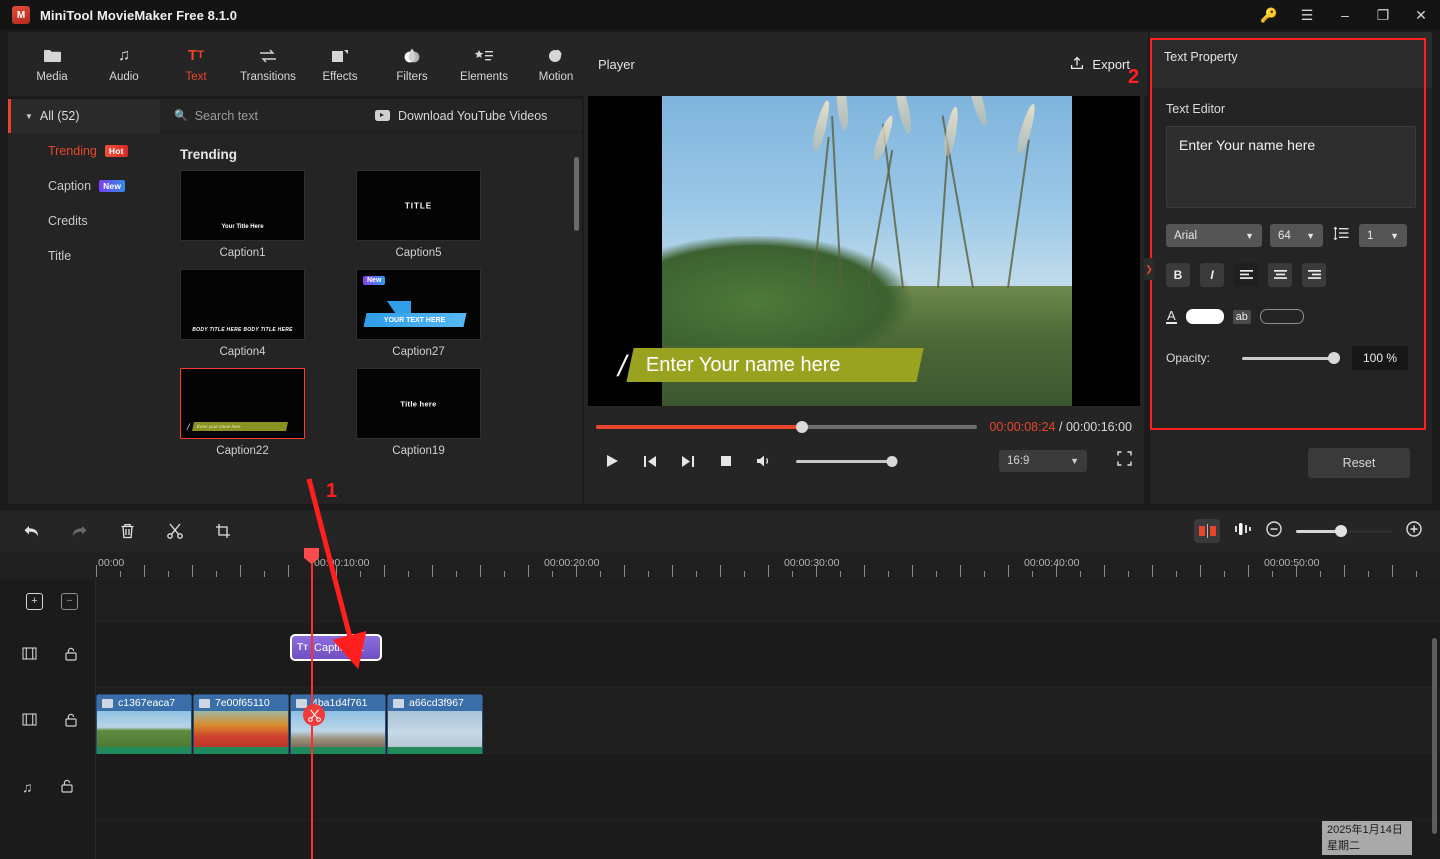 This screenshot has width=1440, height=859. I want to click on template-thumbnail: New YOUR TEXT HERE, so click(418, 304).